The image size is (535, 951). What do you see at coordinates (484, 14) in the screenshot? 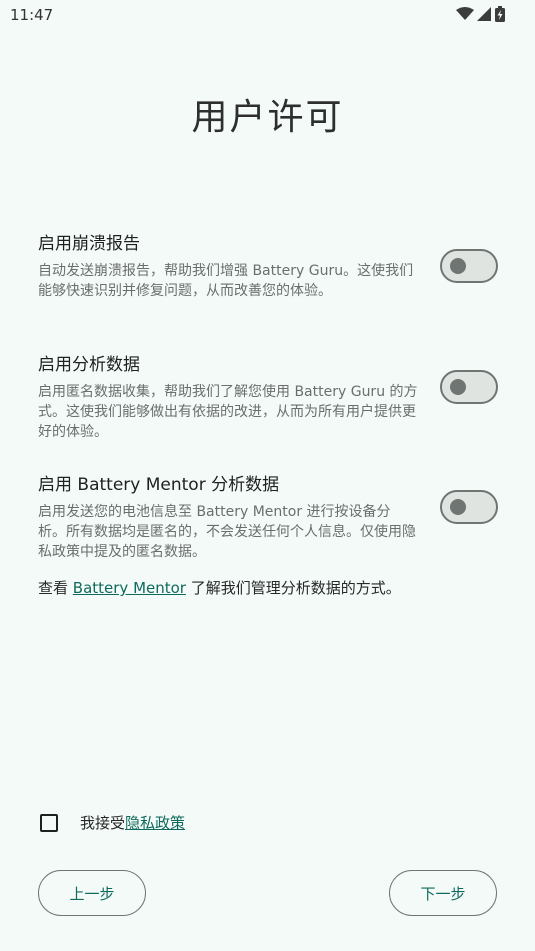
I see `signal-icon` at bounding box center [484, 14].